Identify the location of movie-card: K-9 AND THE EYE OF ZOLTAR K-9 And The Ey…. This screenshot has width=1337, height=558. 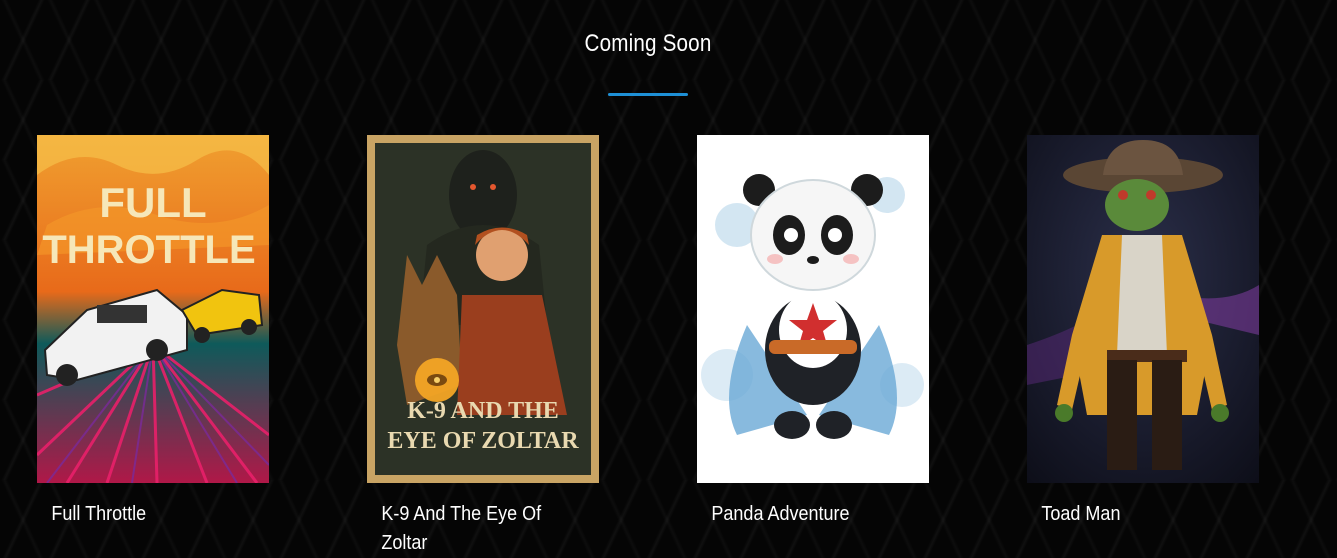
(483, 346).